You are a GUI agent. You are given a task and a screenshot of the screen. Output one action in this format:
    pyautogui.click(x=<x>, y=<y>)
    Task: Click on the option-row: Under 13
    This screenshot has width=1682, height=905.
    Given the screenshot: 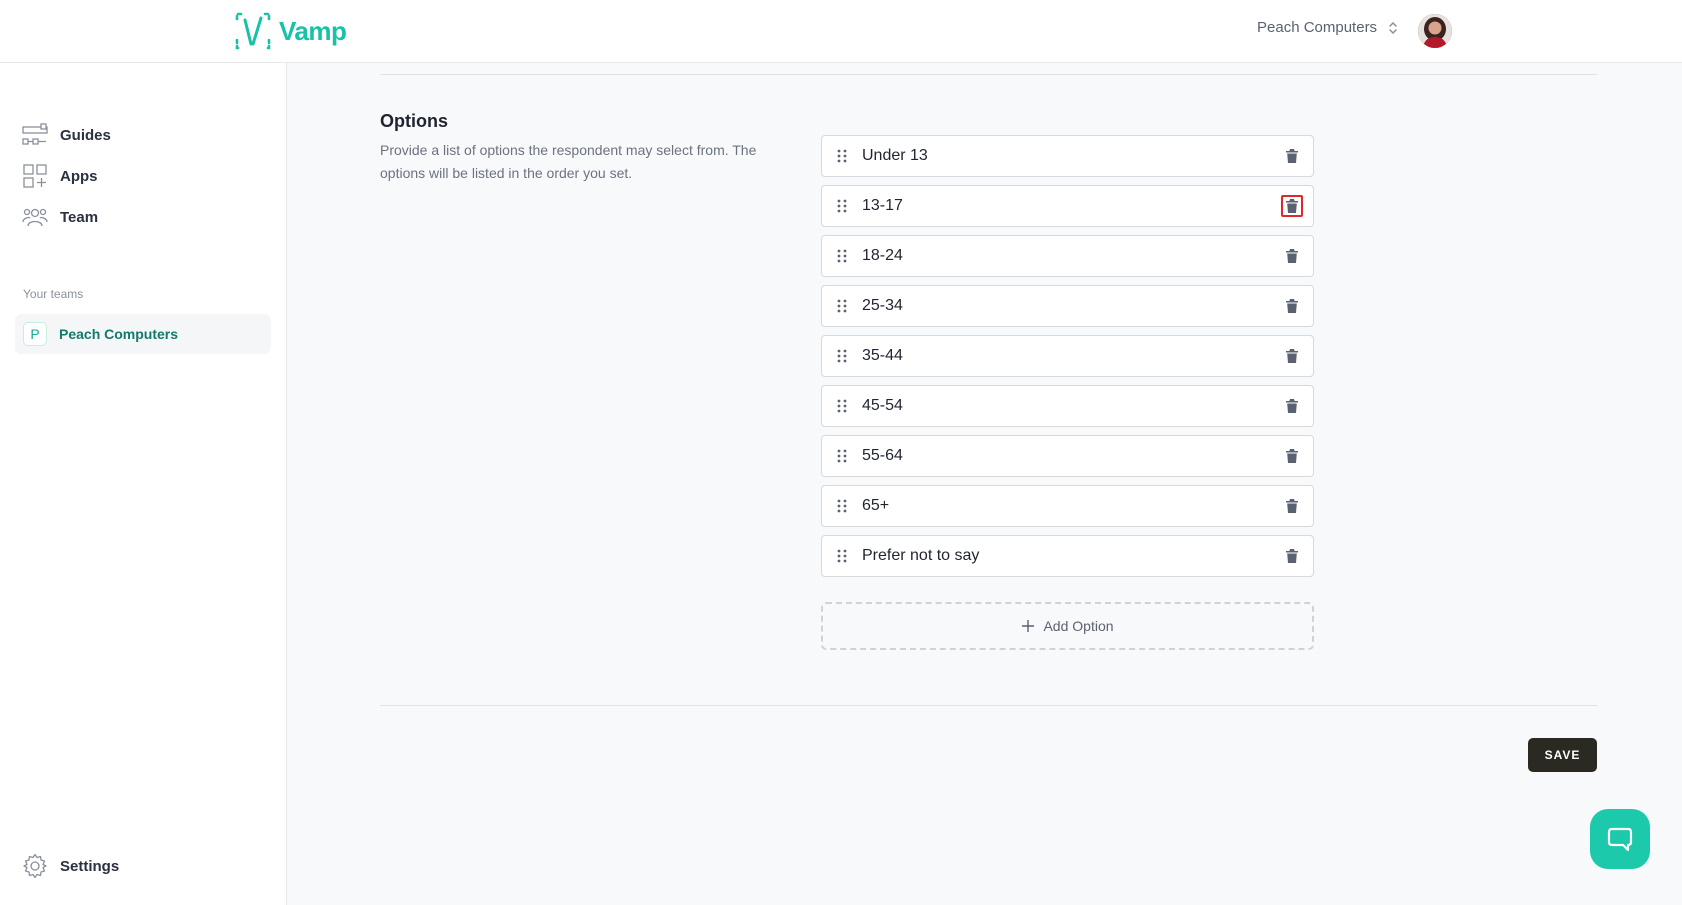 What is the action you would take?
    pyautogui.click(x=1067, y=156)
    